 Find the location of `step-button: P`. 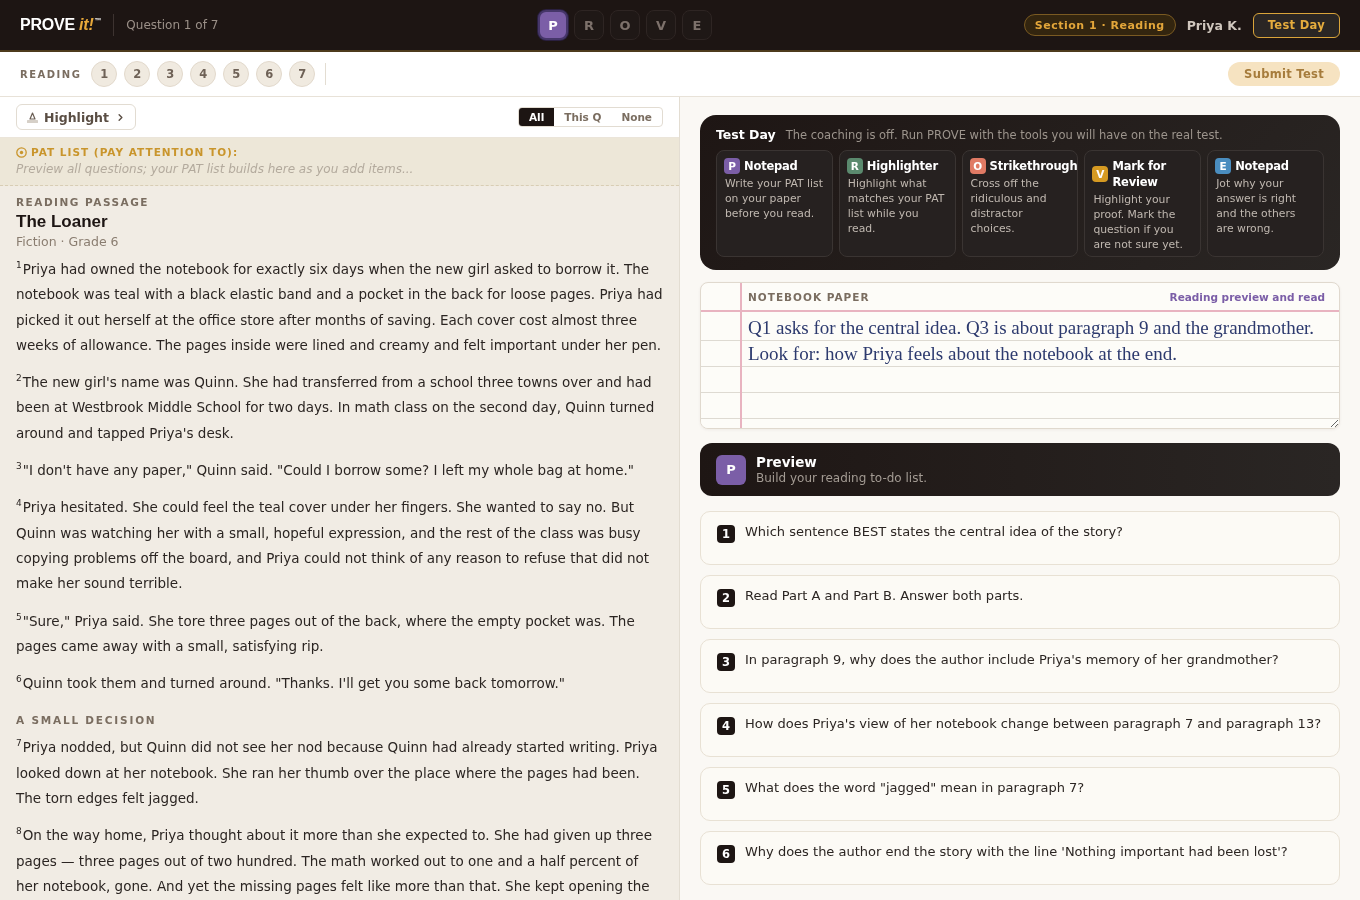

step-button: P is located at coordinates (553, 25).